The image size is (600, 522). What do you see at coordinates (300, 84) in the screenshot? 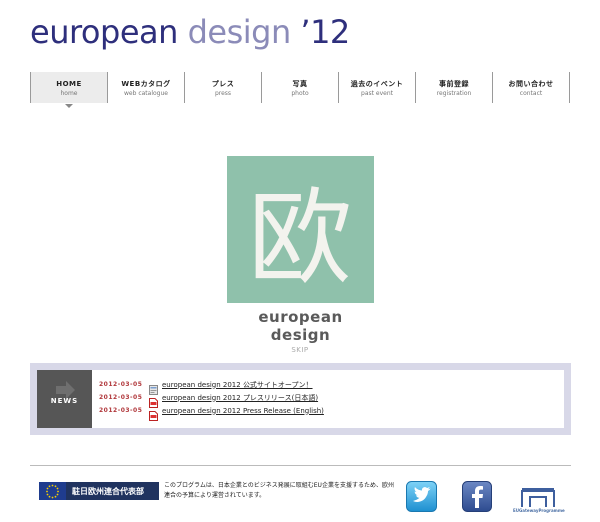
I see `nav-label: 写真` at bounding box center [300, 84].